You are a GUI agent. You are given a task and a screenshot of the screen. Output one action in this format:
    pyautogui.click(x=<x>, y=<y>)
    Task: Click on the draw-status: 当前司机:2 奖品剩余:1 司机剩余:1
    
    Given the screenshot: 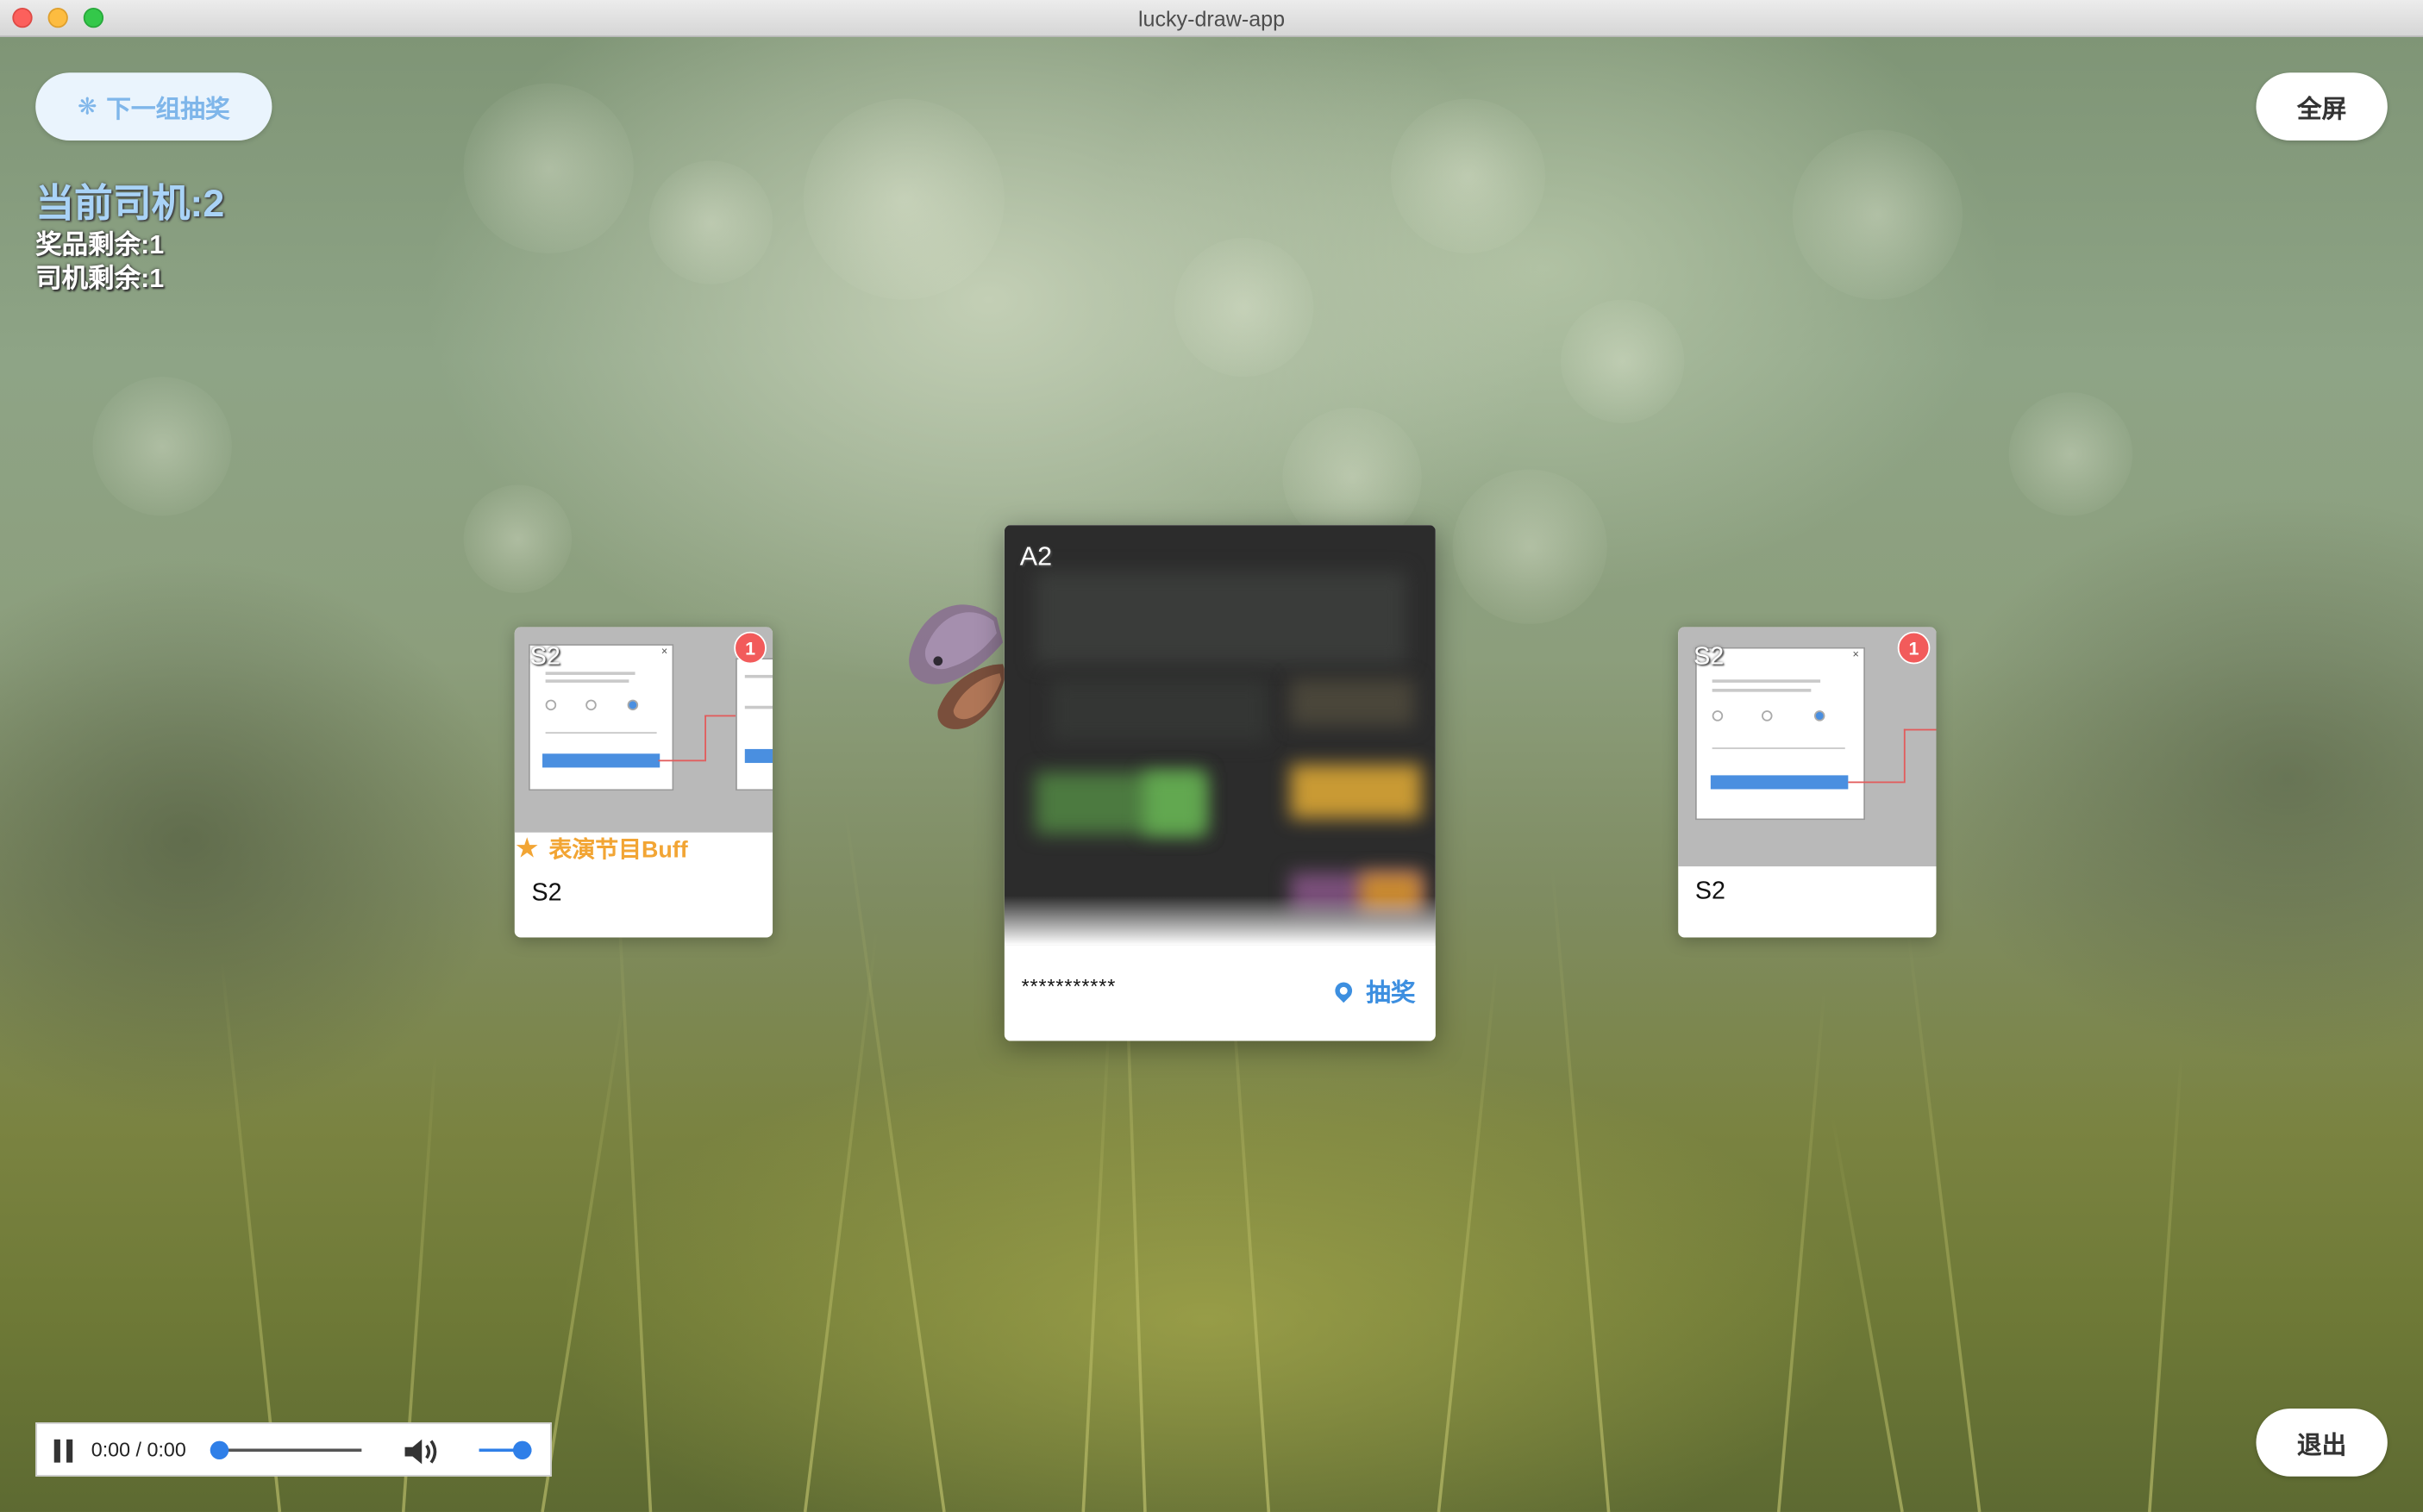 What is the action you would take?
    pyautogui.click(x=129, y=238)
    